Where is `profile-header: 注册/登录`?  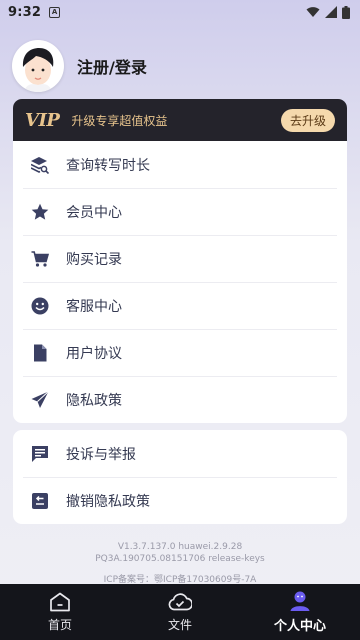
profile-header: 注册/登录 is located at coordinates (79, 66).